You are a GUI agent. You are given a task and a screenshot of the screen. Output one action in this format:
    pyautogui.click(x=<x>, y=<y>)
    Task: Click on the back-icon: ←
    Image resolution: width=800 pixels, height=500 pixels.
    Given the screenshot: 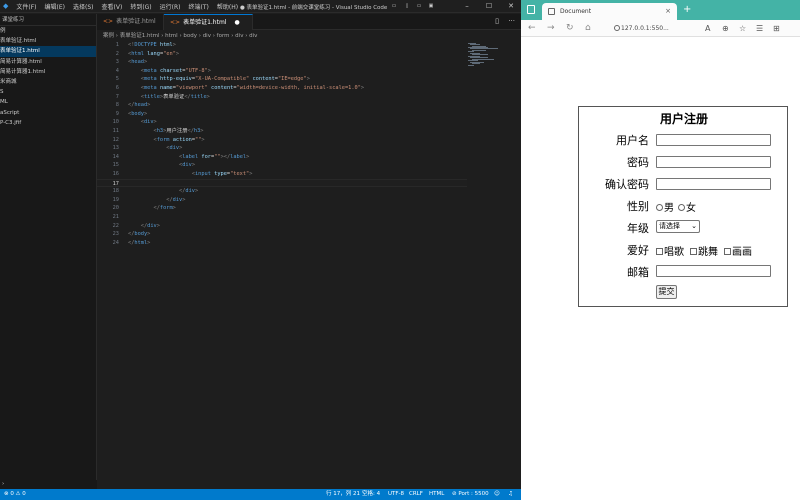 What is the action you would take?
    pyautogui.click(x=532, y=28)
    